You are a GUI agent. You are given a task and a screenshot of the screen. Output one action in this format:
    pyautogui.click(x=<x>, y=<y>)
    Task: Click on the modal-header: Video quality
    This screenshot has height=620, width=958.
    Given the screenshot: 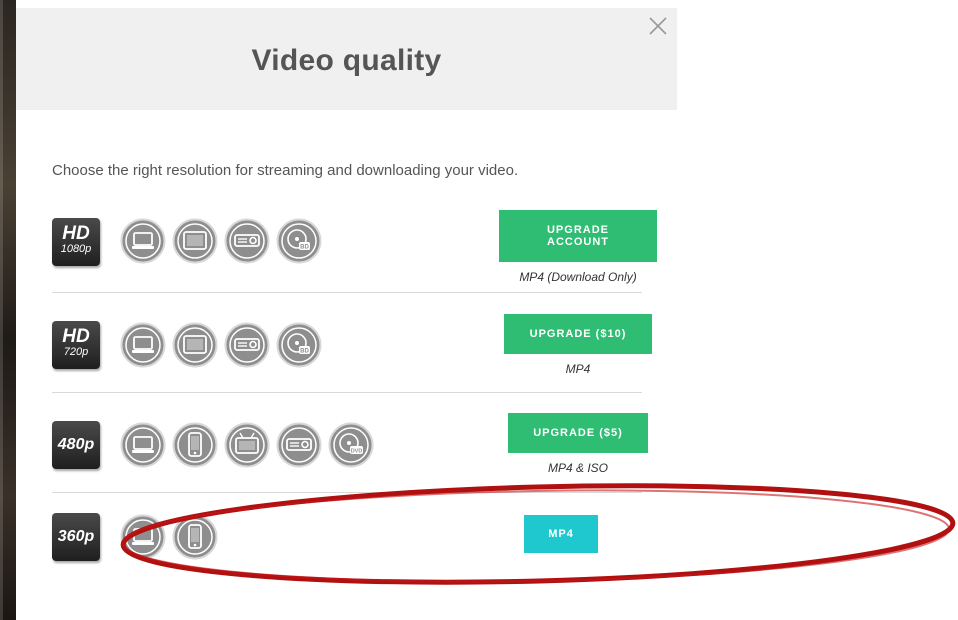 What is the action you would take?
    pyautogui.click(x=346, y=59)
    